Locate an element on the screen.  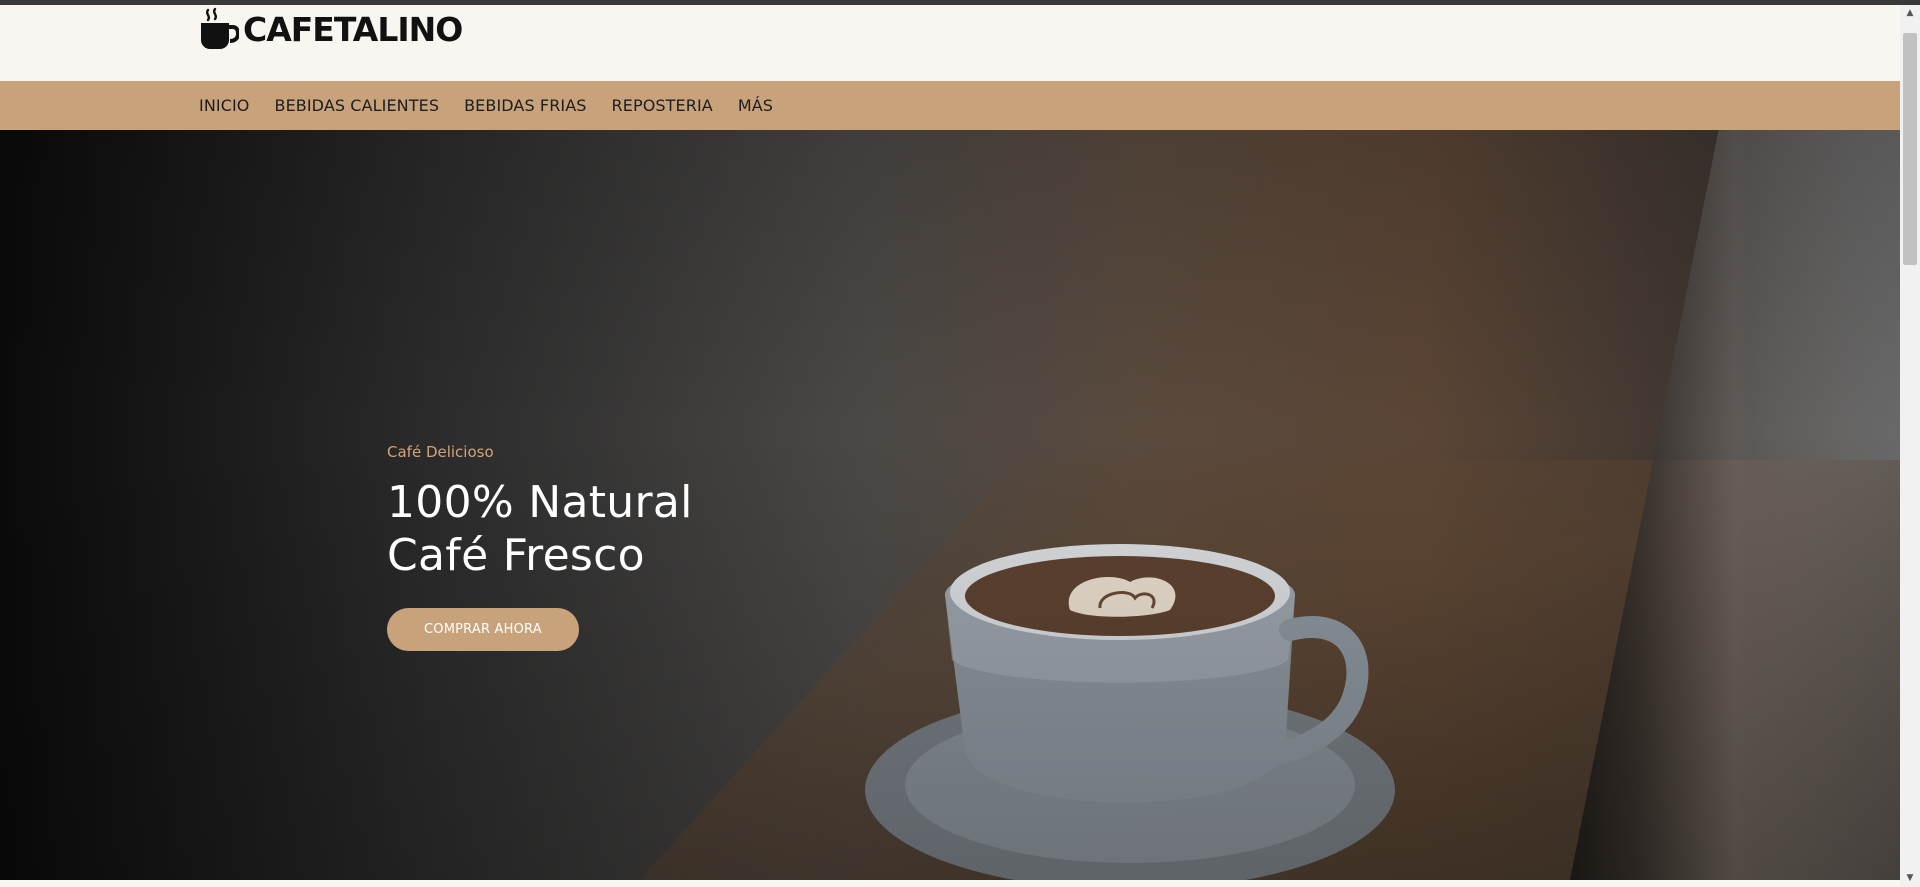
hero-title-line2: Café Fresco is located at coordinates (516, 555).